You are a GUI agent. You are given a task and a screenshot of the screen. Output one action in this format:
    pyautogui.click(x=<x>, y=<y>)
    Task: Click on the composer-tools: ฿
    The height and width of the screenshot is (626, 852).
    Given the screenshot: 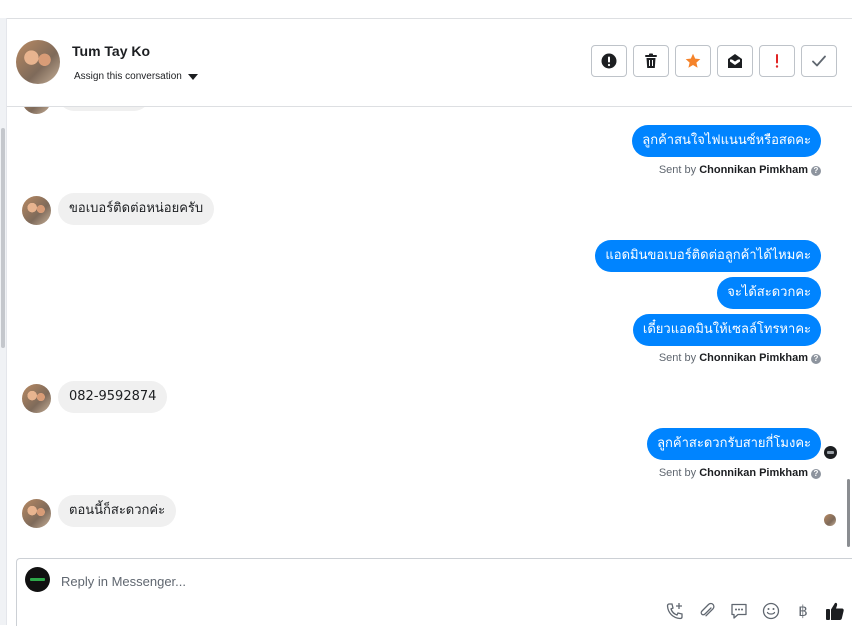 What is the action you would take?
    pyautogui.click(x=755, y=611)
    